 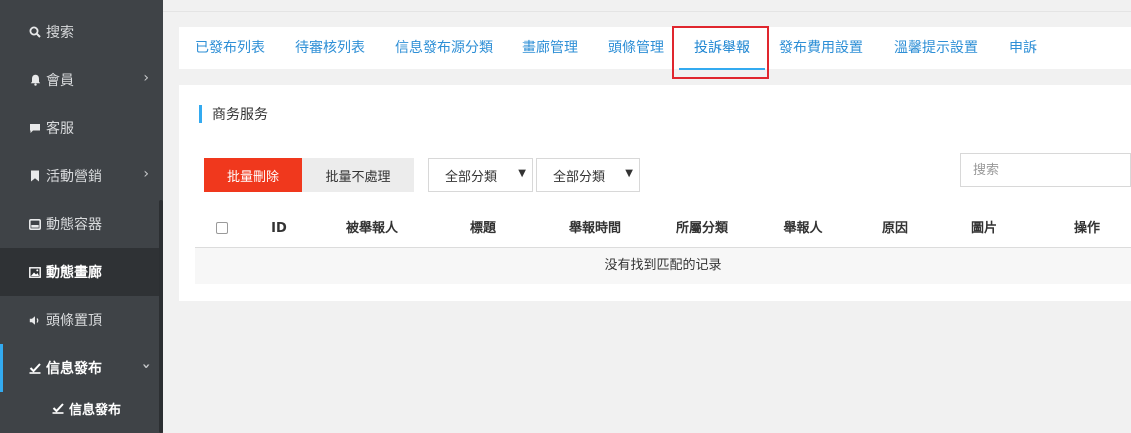 What do you see at coordinates (60, 129) in the screenshot?
I see `sidebar-item-label: 客服` at bounding box center [60, 129].